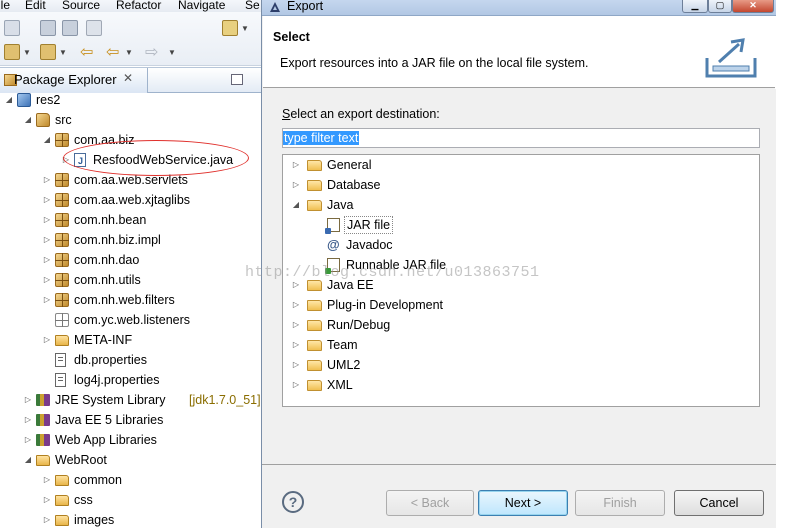  I want to click on tree-item: ▷ JRE System Library [jdk1.7.0_51], so click(131, 400).